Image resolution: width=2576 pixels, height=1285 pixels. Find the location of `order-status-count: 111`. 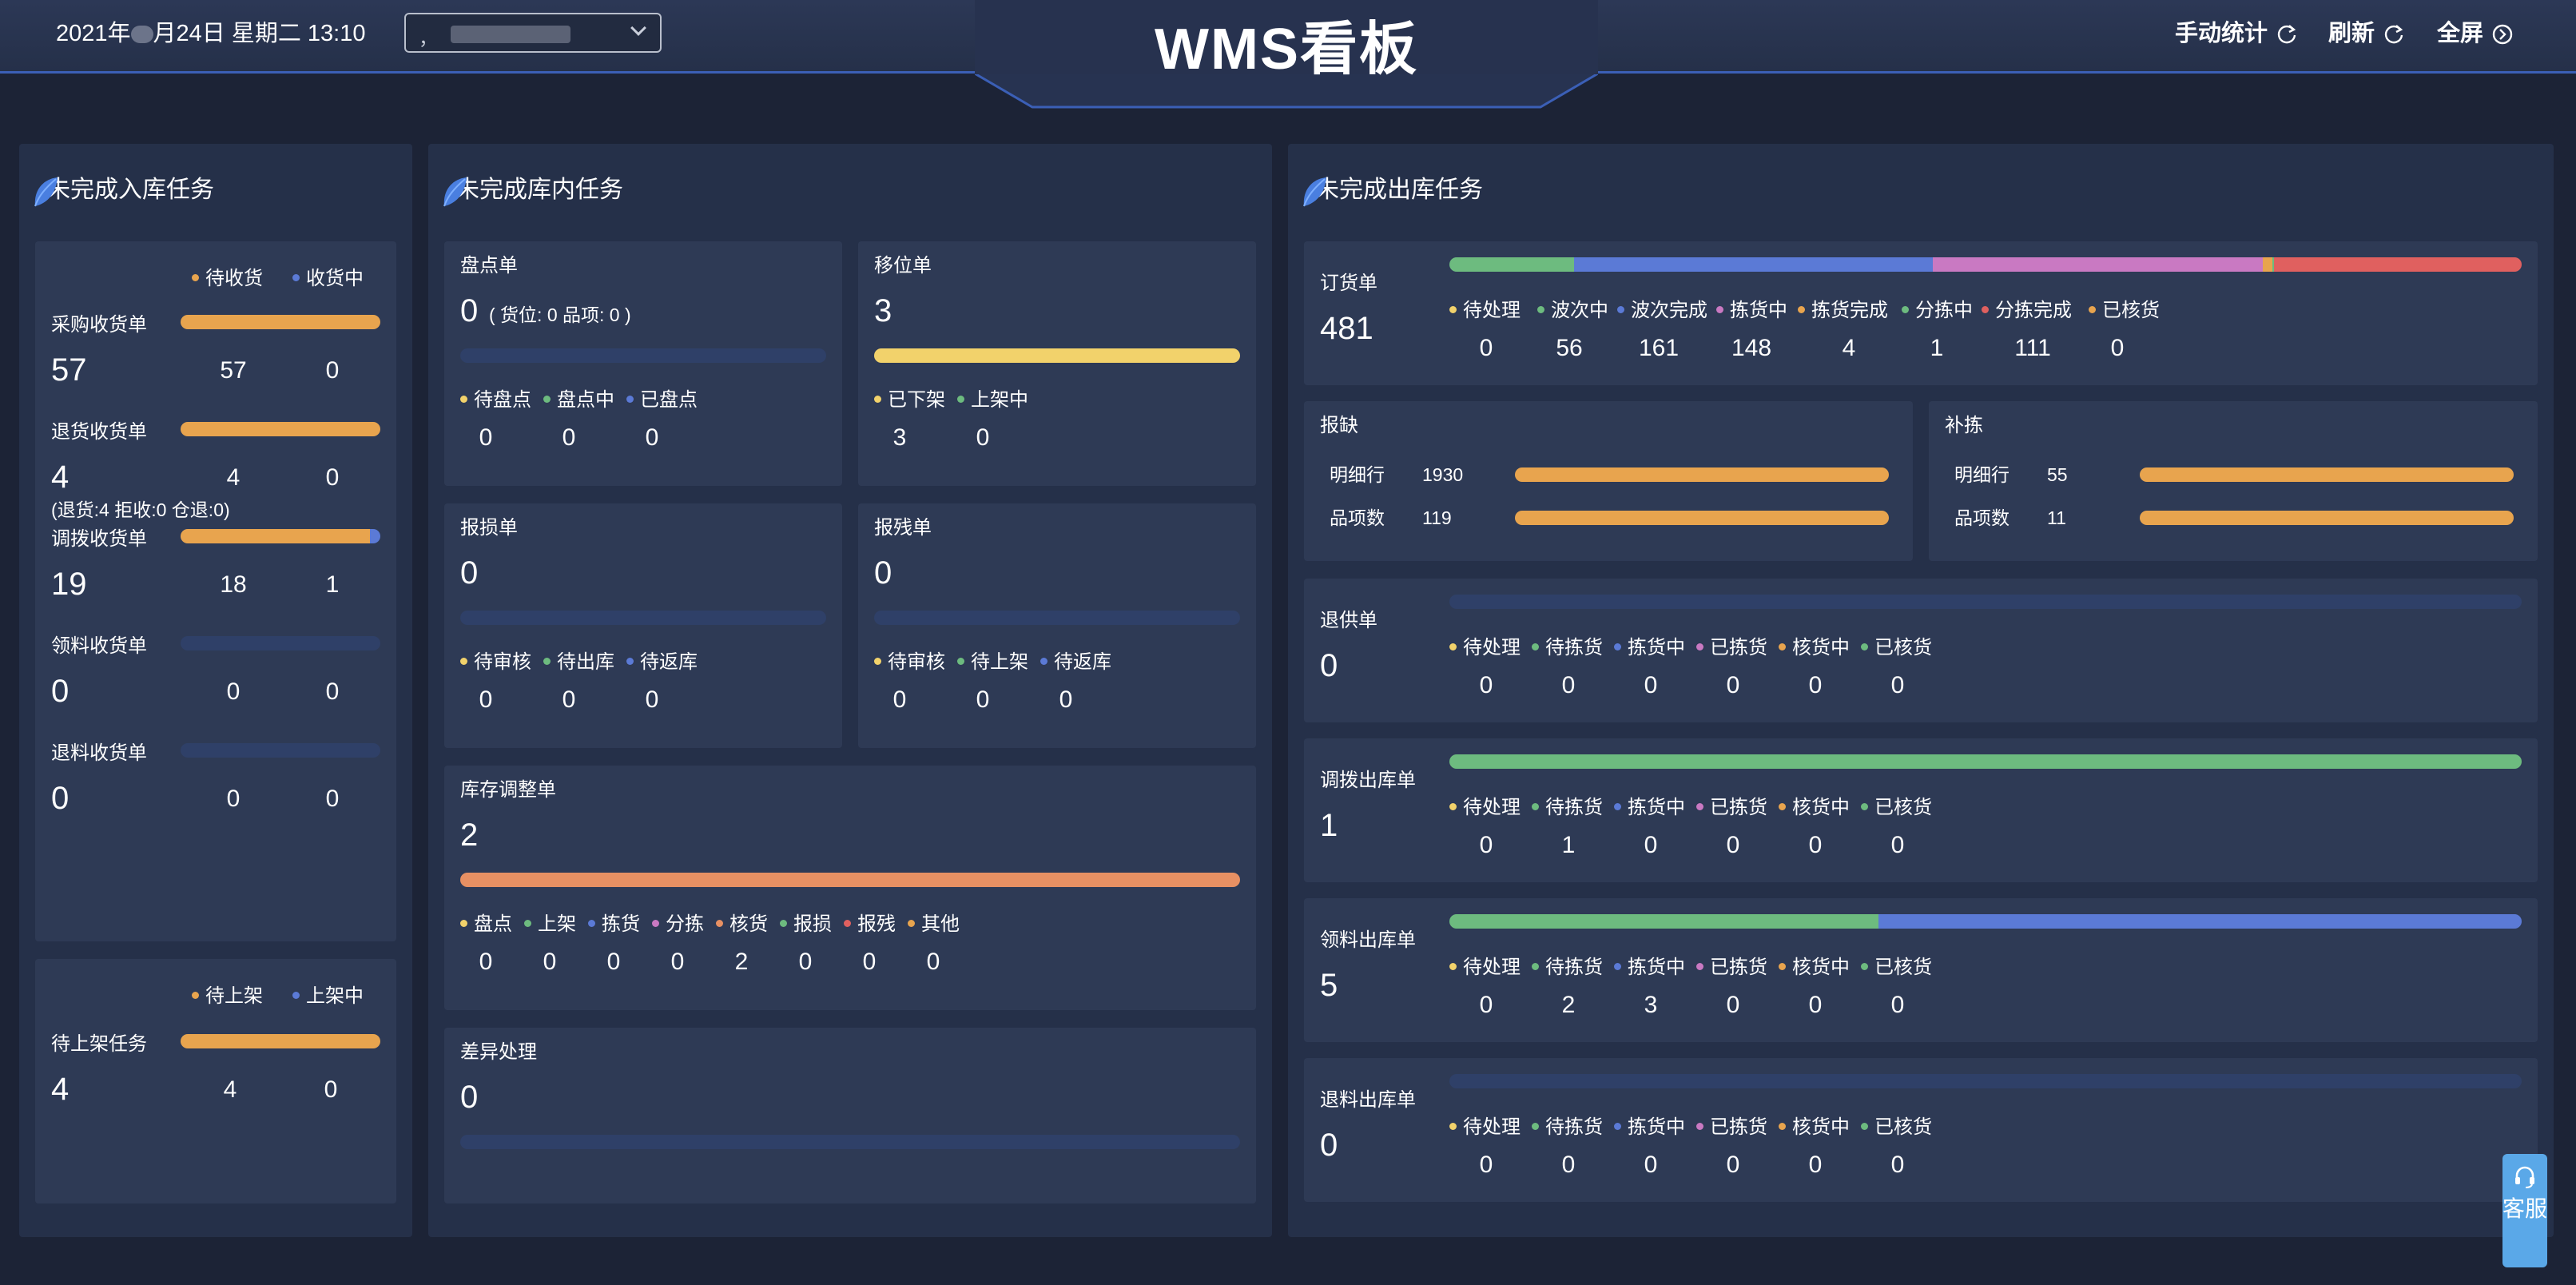

order-status-count: 111 is located at coordinates (2032, 348).